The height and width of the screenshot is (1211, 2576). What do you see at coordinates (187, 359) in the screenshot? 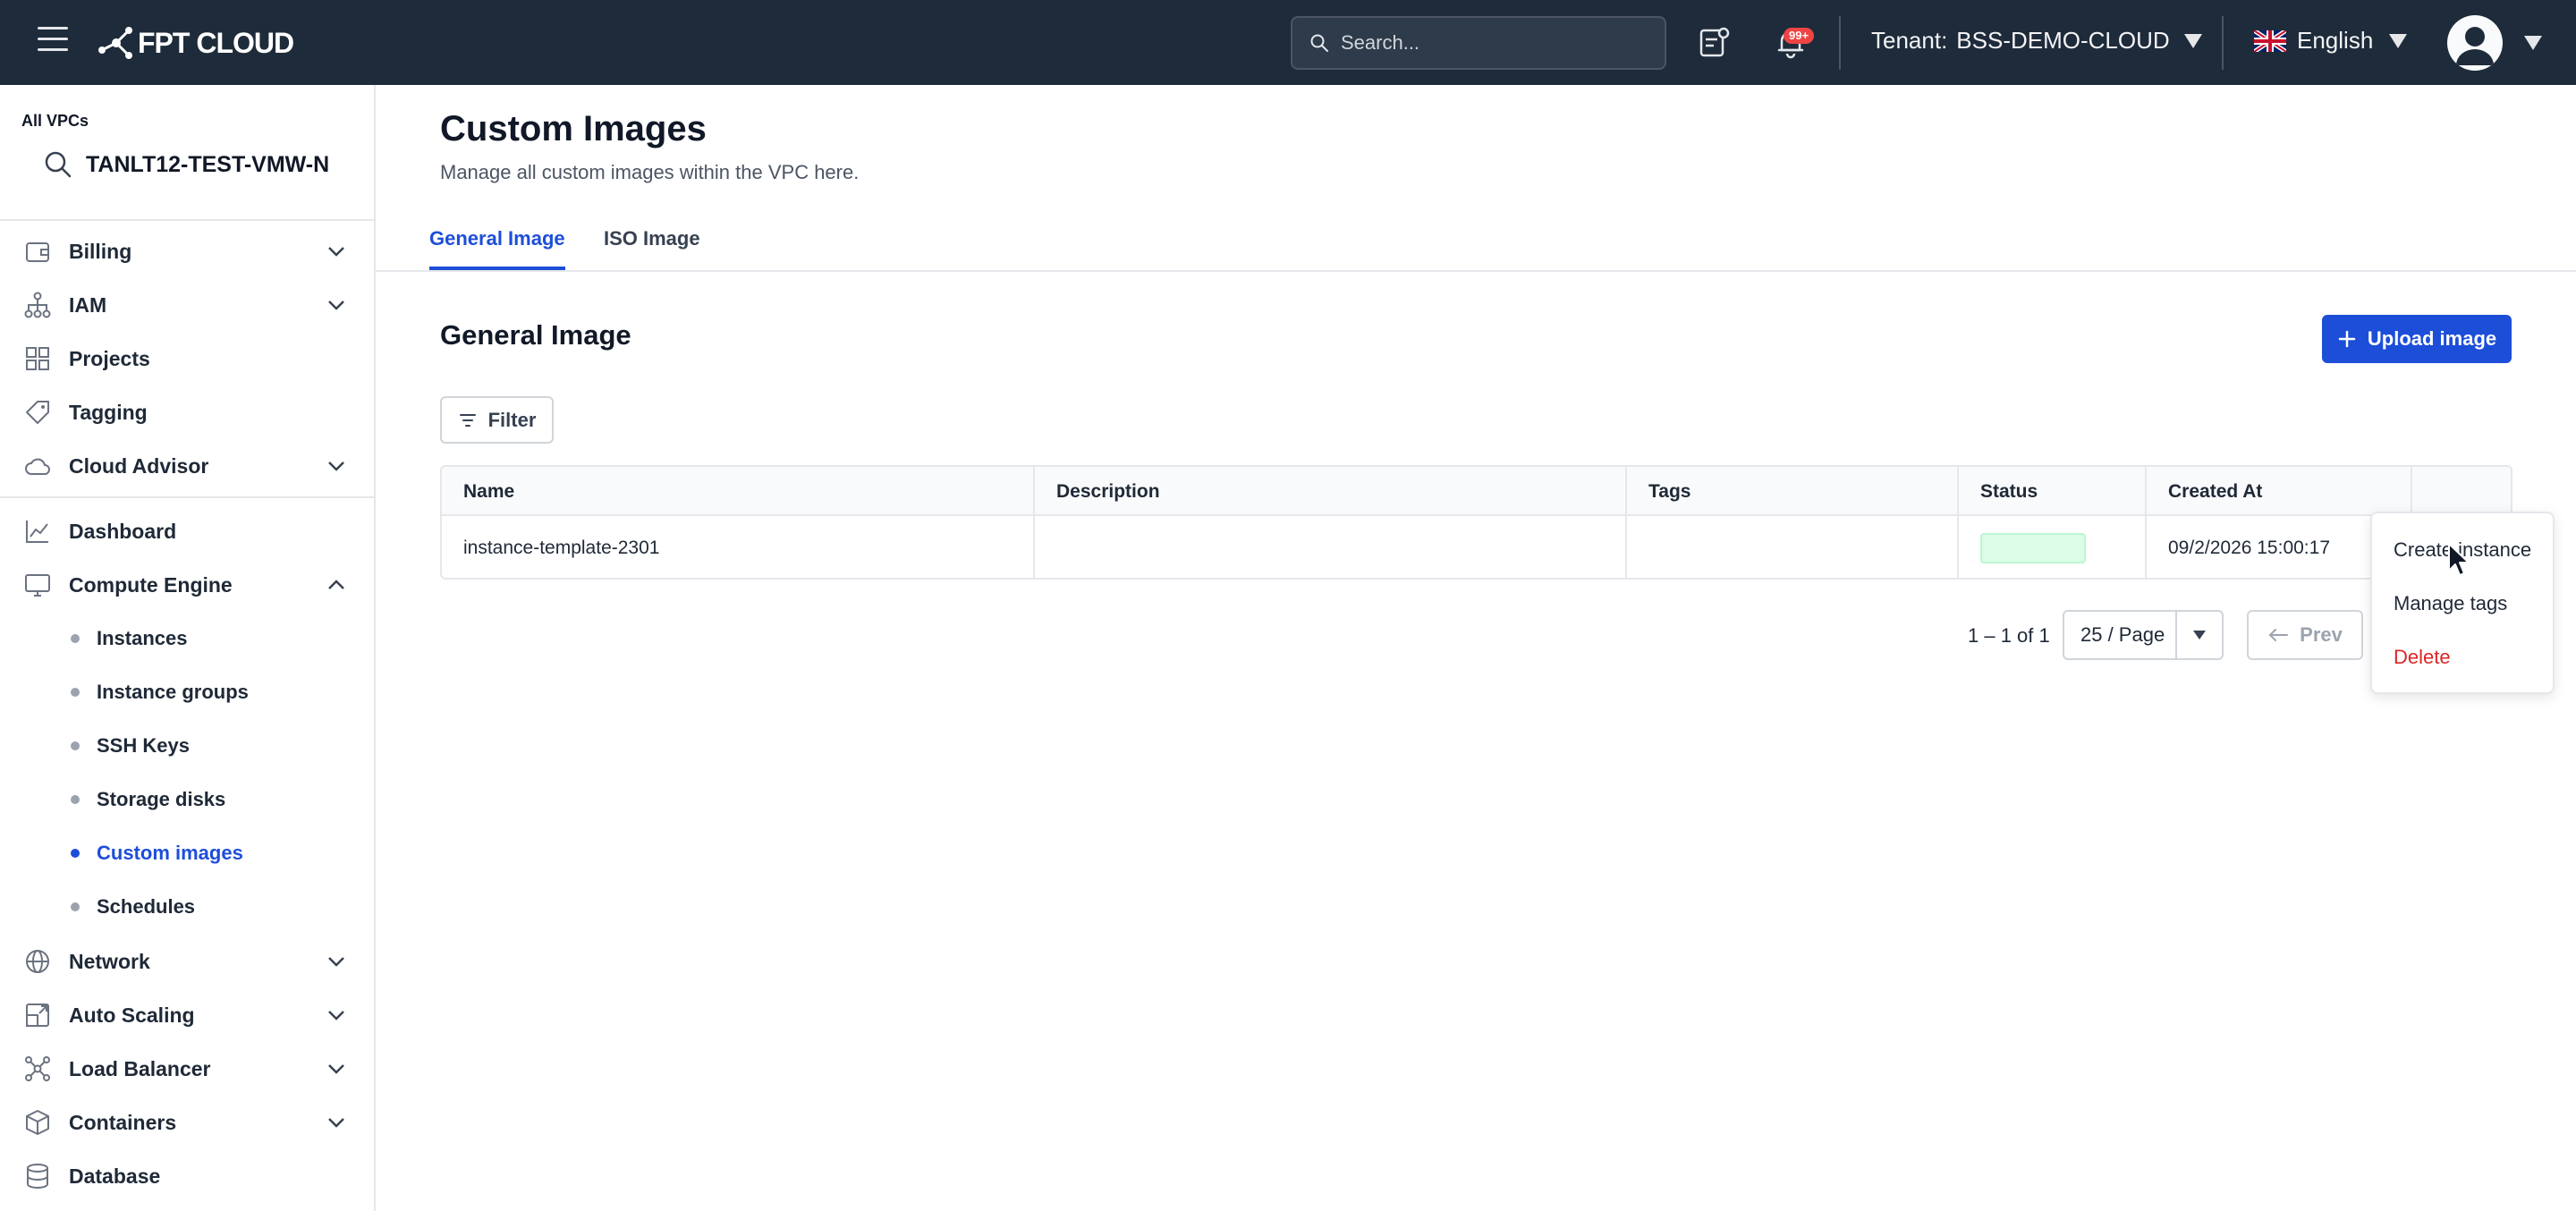
I see `sidebar-item-projects: Projects` at bounding box center [187, 359].